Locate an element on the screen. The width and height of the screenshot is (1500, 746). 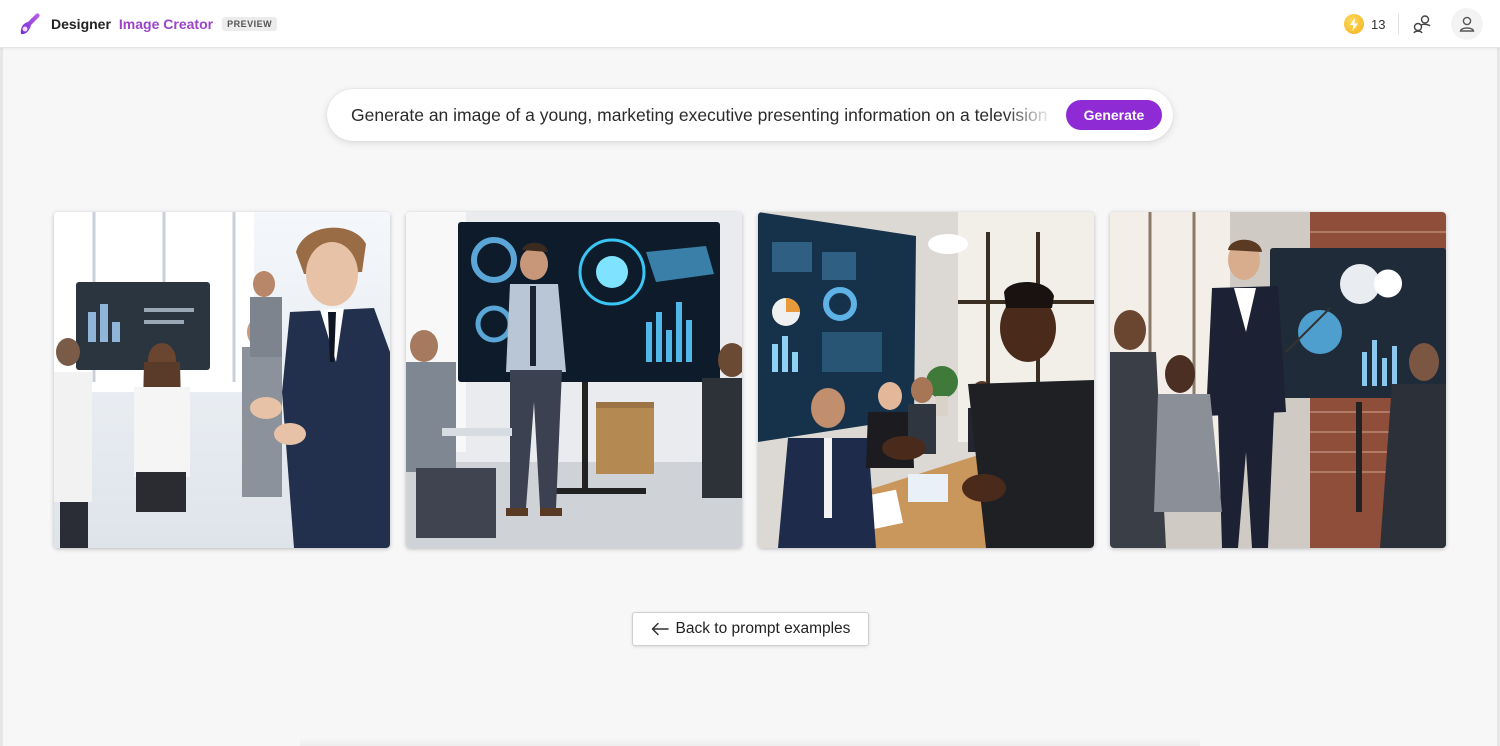
header-divider is located at coordinates (1398, 24).